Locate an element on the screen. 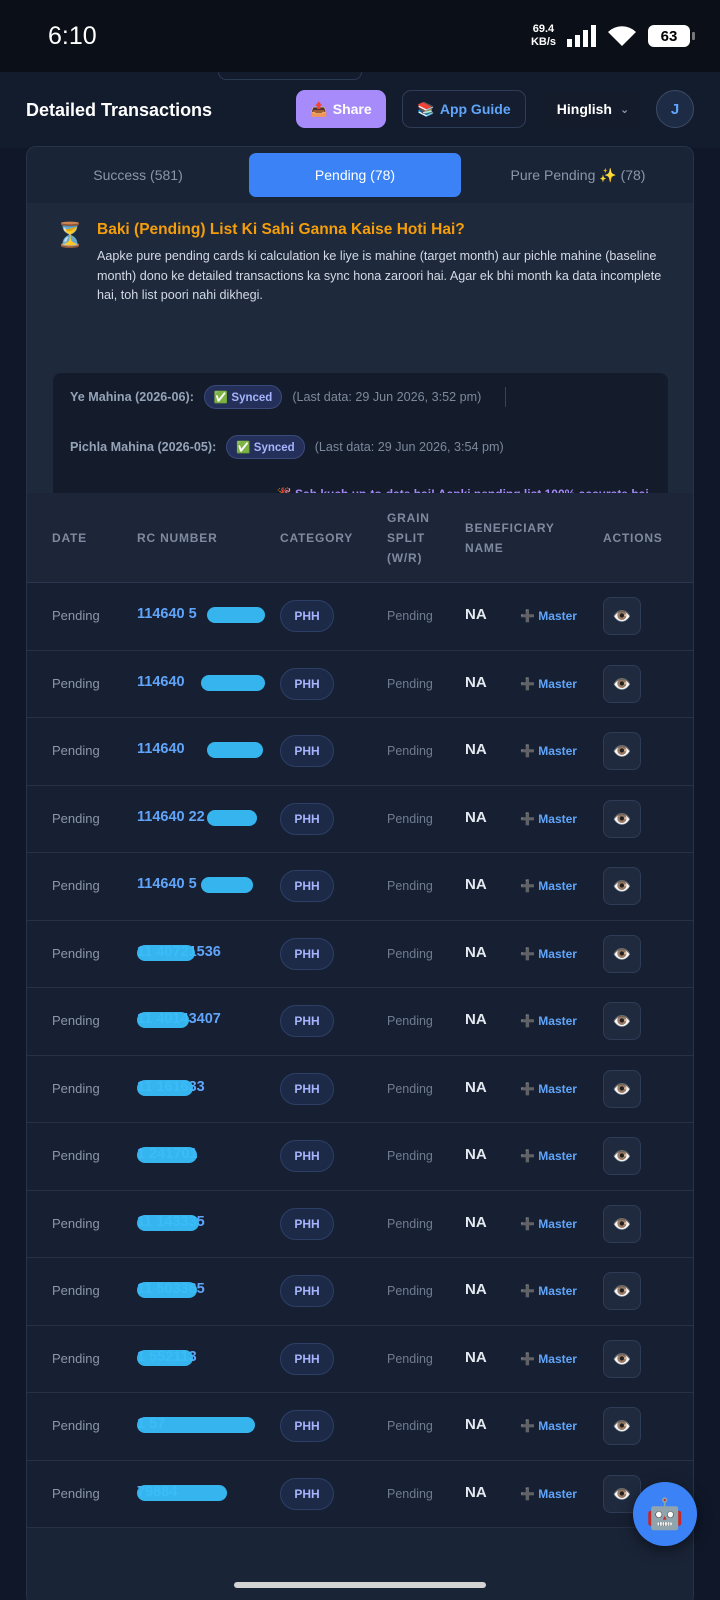 The width and height of the screenshot is (720, 1600). language-select: Hinglish ⌄ is located at coordinates (593, 109).